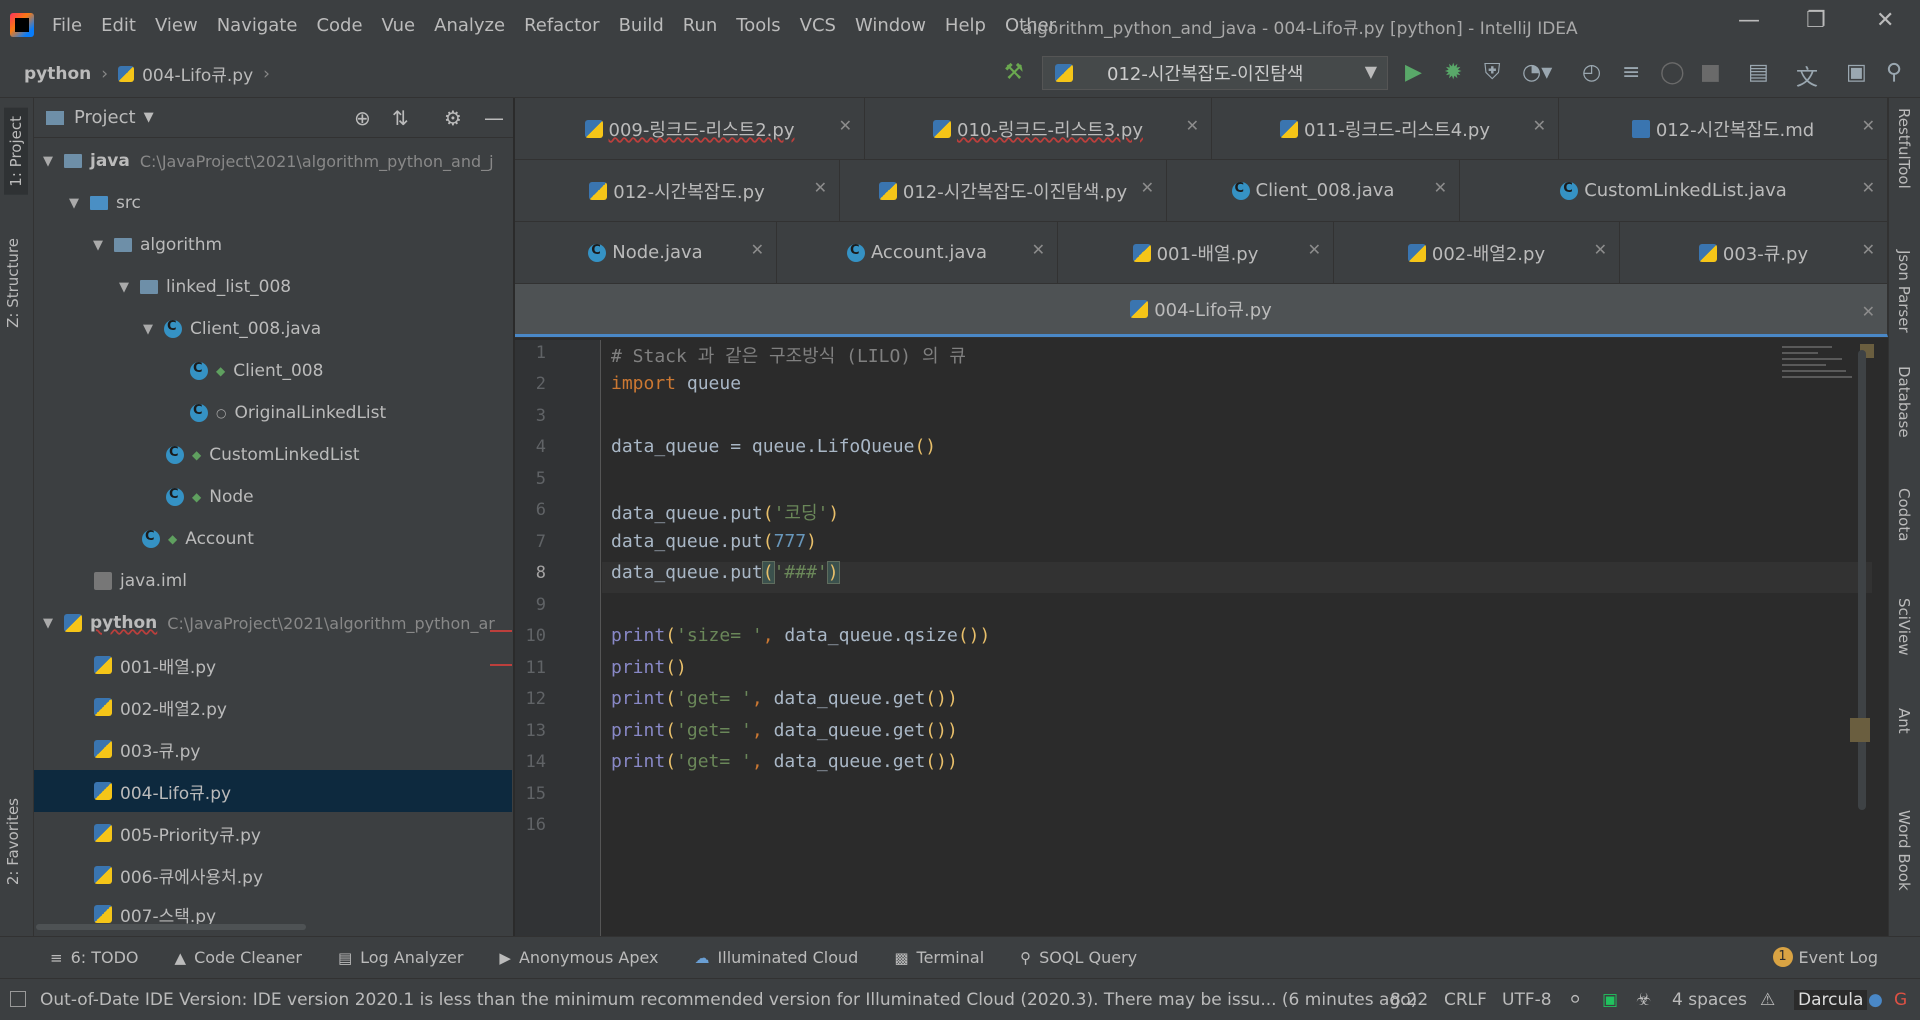 This screenshot has height=1020, width=1920. Describe the element at coordinates (578, 957) in the screenshot. I see `tool-anonymous-apex: ▶ Anonymous Apex` at that location.